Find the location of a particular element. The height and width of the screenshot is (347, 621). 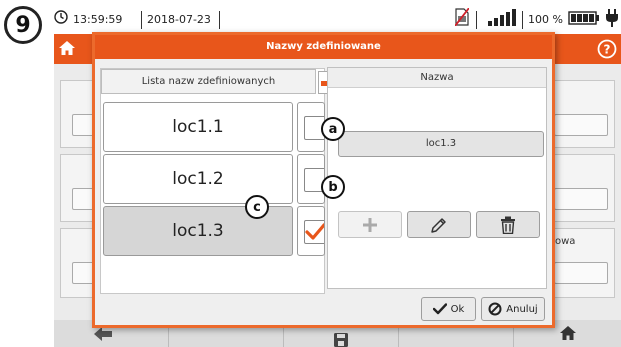

name-panel-header: Nazwa is located at coordinates (437, 78).